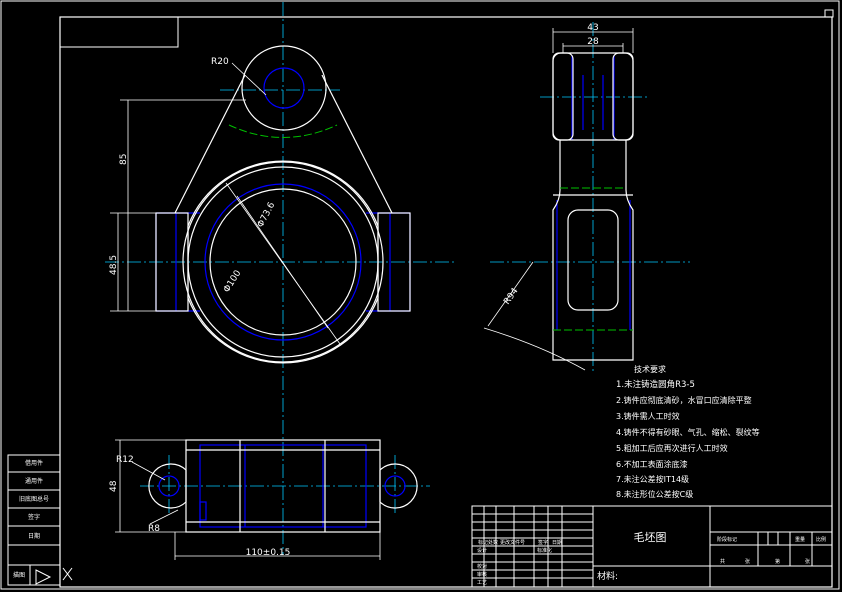  Describe the element at coordinates (220, 62) in the screenshot. I see `dim-r20: R20` at that location.